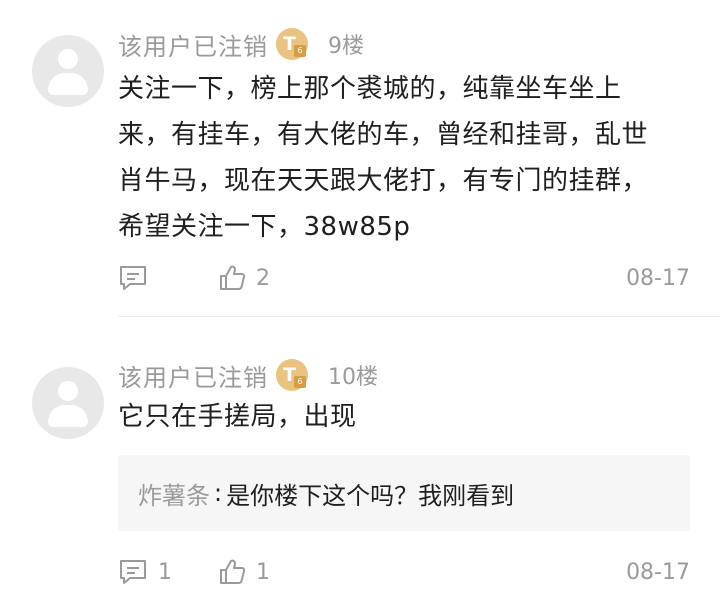 This screenshot has height=605, width=720. I want to click on like-button: 1, so click(244, 572).